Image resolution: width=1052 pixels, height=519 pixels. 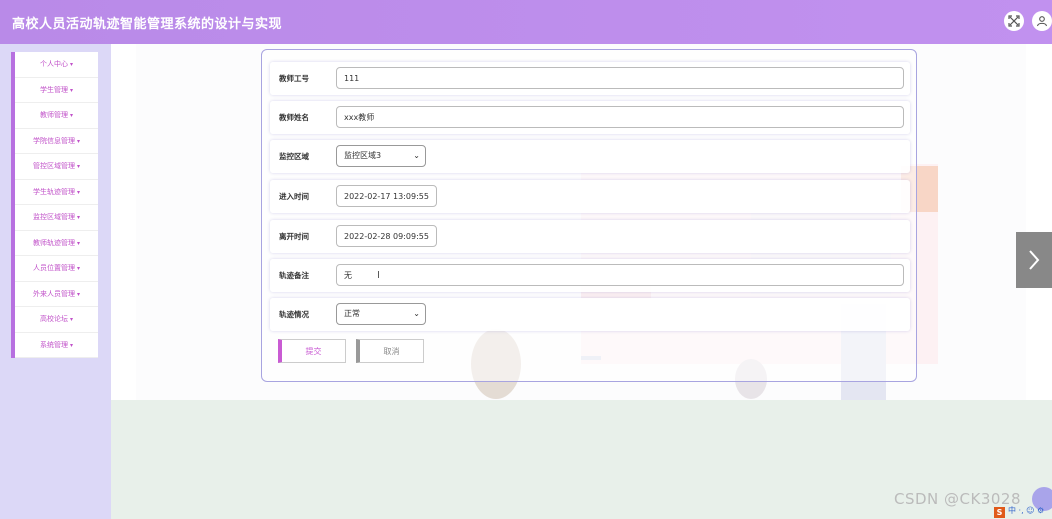 I want to click on track-status-label: 轨迹情况, so click(x=294, y=314).